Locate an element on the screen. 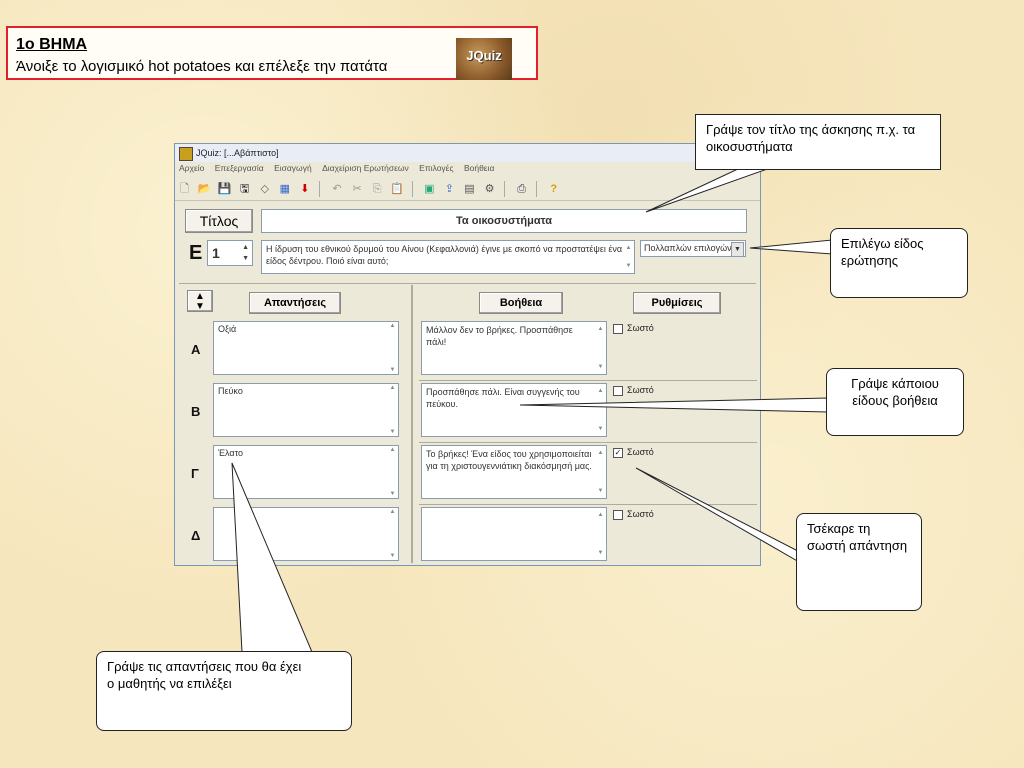 The image size is (1024, 768). web-icon: ▣ is located at coordinates (429, 189).